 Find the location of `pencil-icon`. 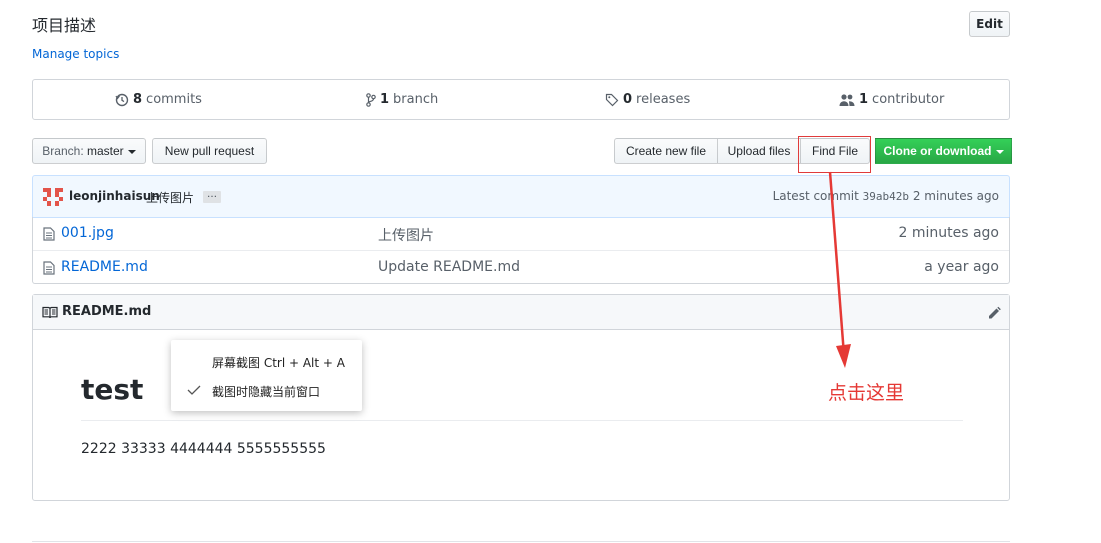

pencil-icon is located at coordinates (994, 313).